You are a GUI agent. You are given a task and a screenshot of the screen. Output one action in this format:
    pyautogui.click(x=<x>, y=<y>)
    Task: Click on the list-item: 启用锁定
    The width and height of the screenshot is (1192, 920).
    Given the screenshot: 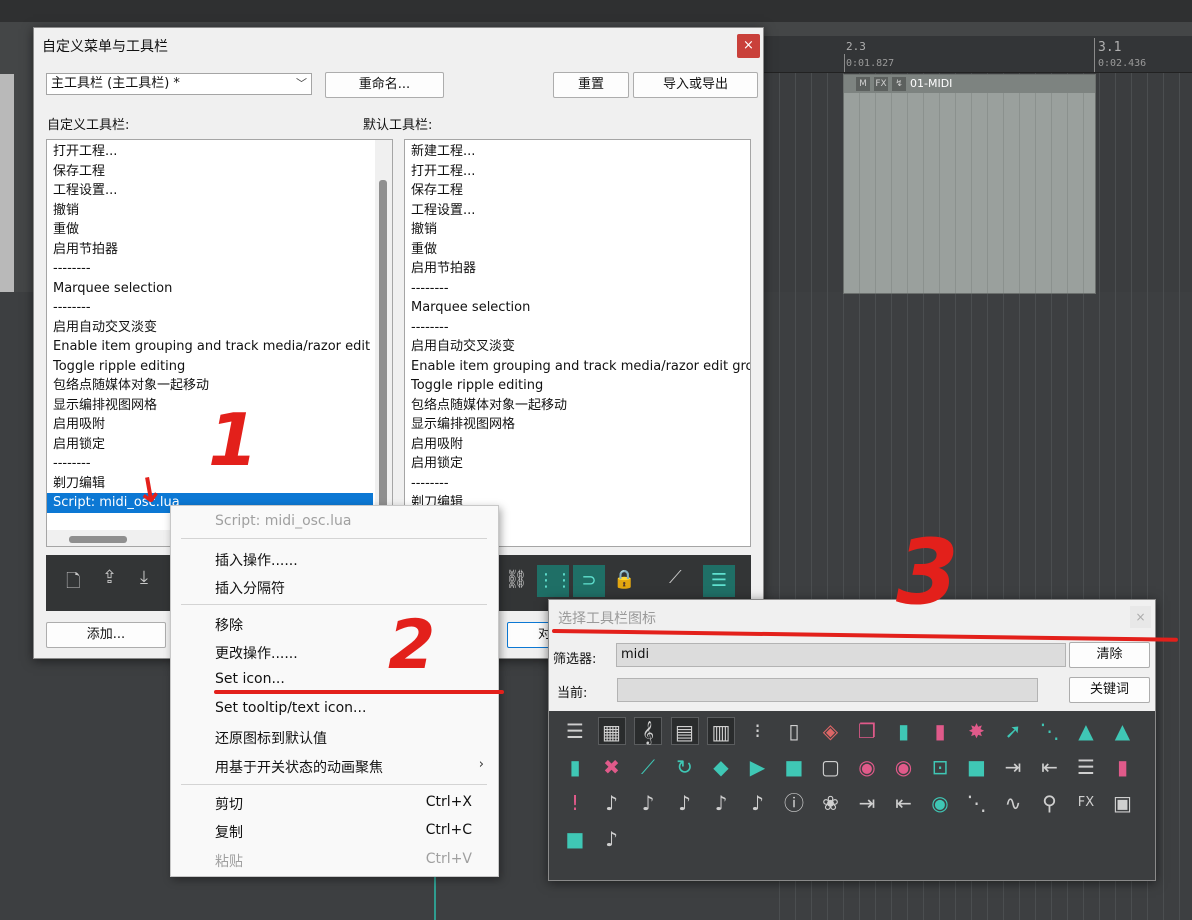 What is the action you would take?
    pyautogui.click(x=577, y=464)
    